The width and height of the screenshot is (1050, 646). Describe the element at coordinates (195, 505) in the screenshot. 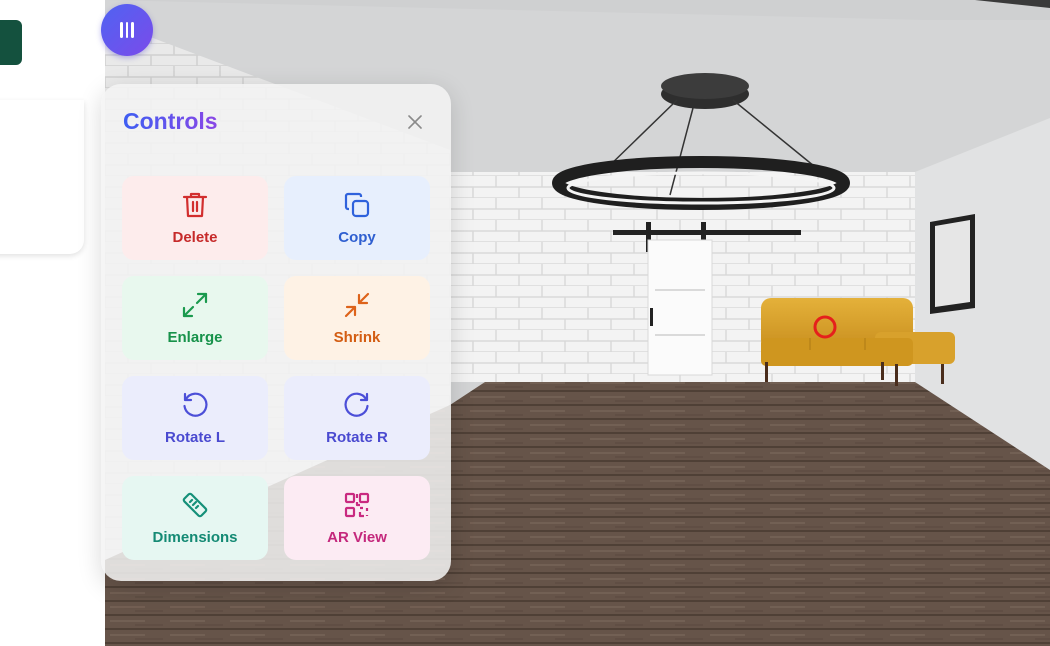

I see `ruler-icon` at that location.